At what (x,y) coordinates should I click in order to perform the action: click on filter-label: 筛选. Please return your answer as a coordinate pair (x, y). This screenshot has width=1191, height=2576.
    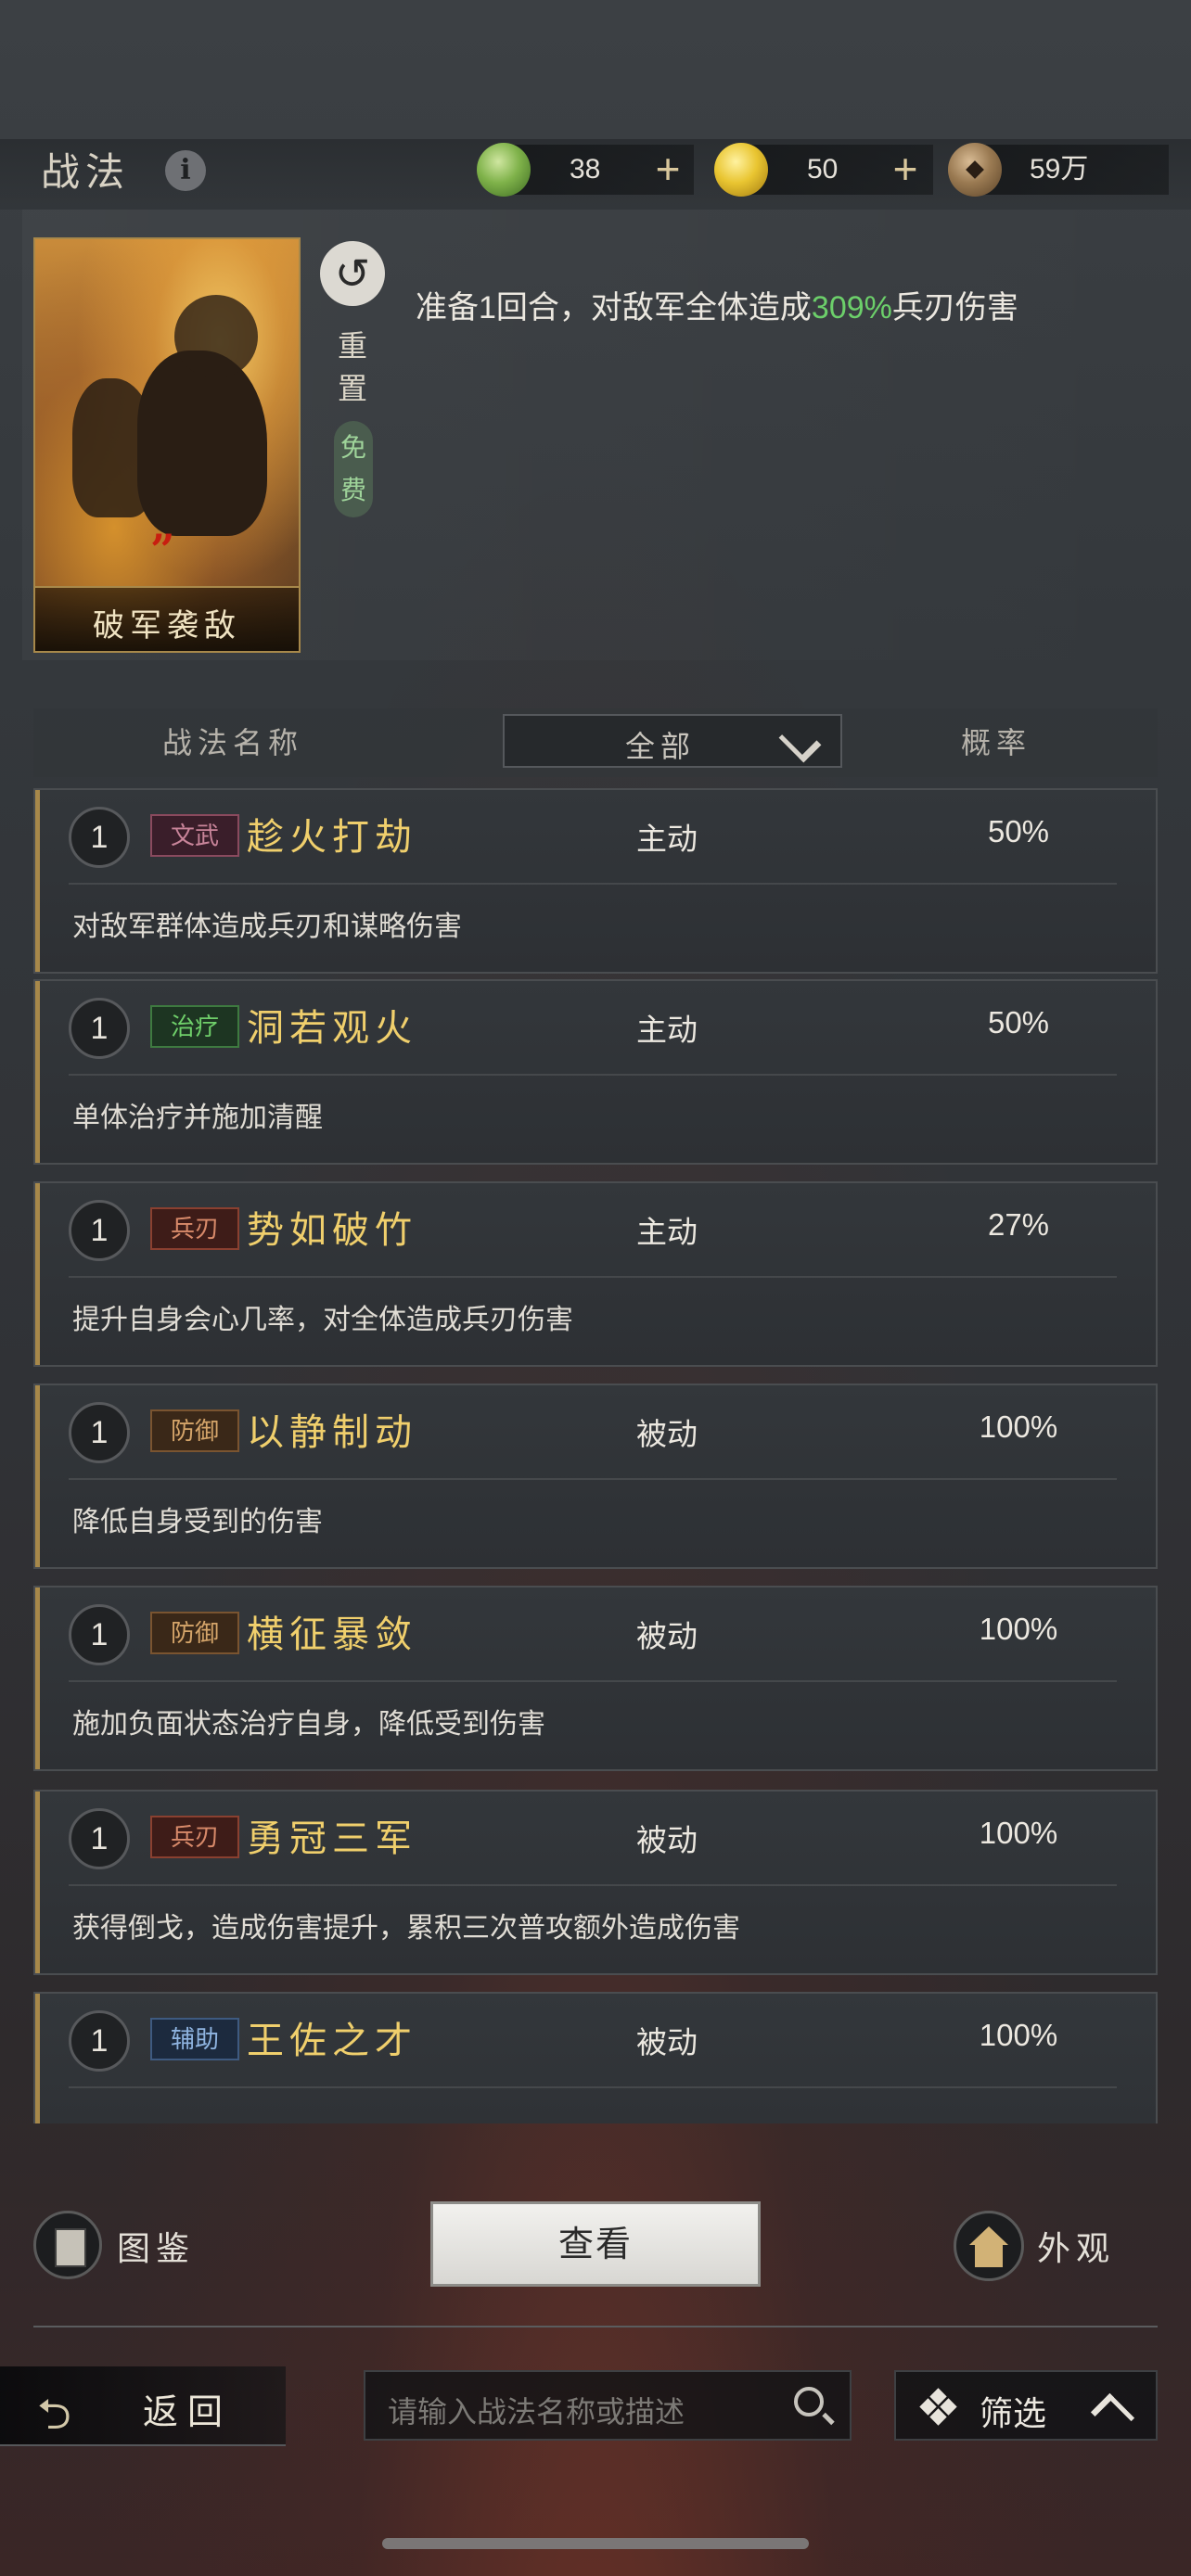
    Looking at the image, I should click on (1014, 2414).